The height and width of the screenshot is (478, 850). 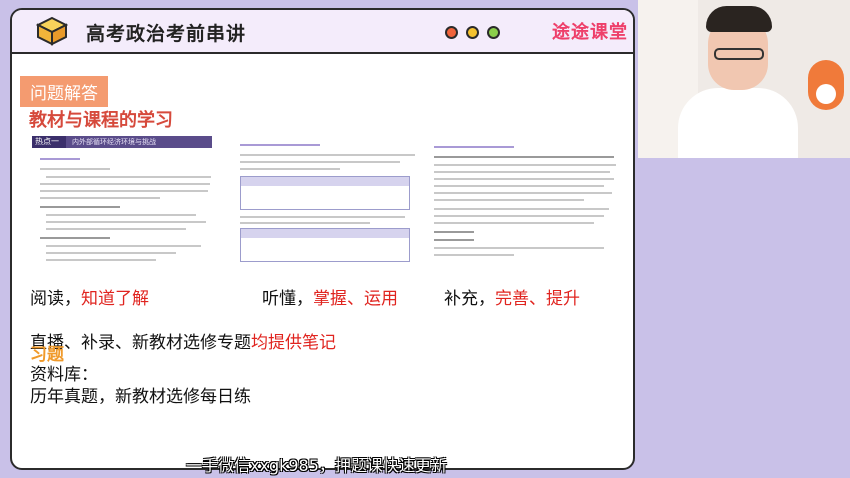 What do you see at coordinates (293, 343) in the screenshot?
I see `notes-highlight: 均提供笔记` at bounding box center [293, 343].